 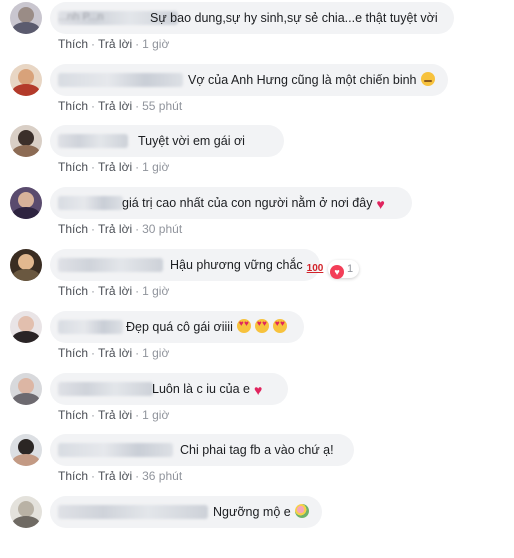 What do you see at coordinates (162, 106) in the screenshot?
I see `comment-timestamp: 55 phút` at bounding box center [162, 106].